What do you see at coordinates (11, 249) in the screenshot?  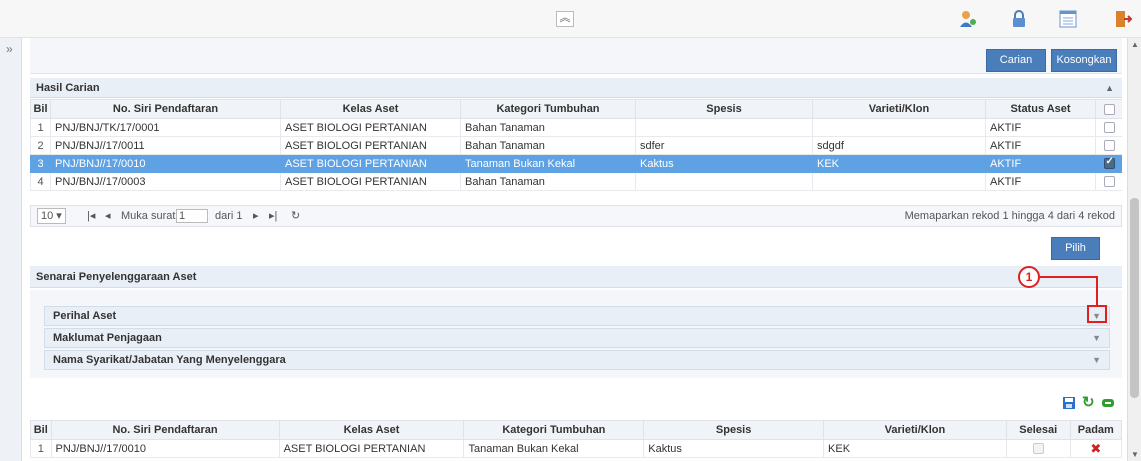 I see `left-collapsed-sidebar: »` at bounding box center [11, 249].